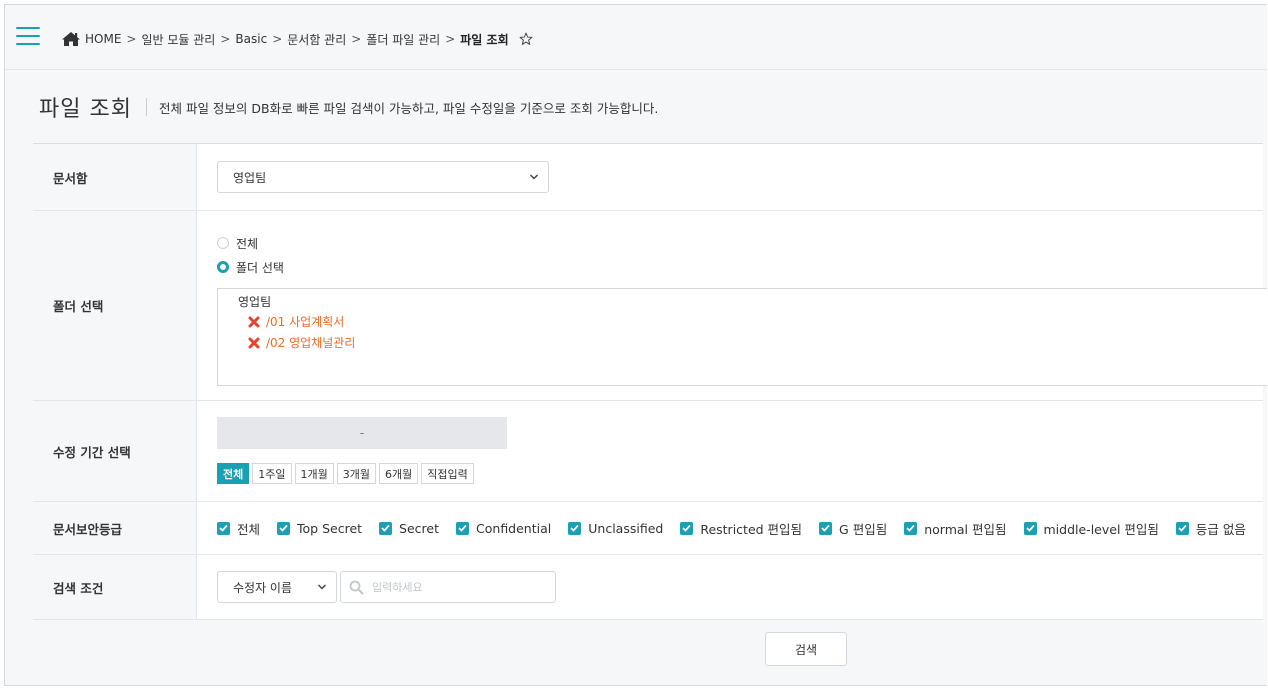 This screenshot has width=1268, height=688. I want to click on security-option-label: Restricted 편입됨, so click(751, 529).